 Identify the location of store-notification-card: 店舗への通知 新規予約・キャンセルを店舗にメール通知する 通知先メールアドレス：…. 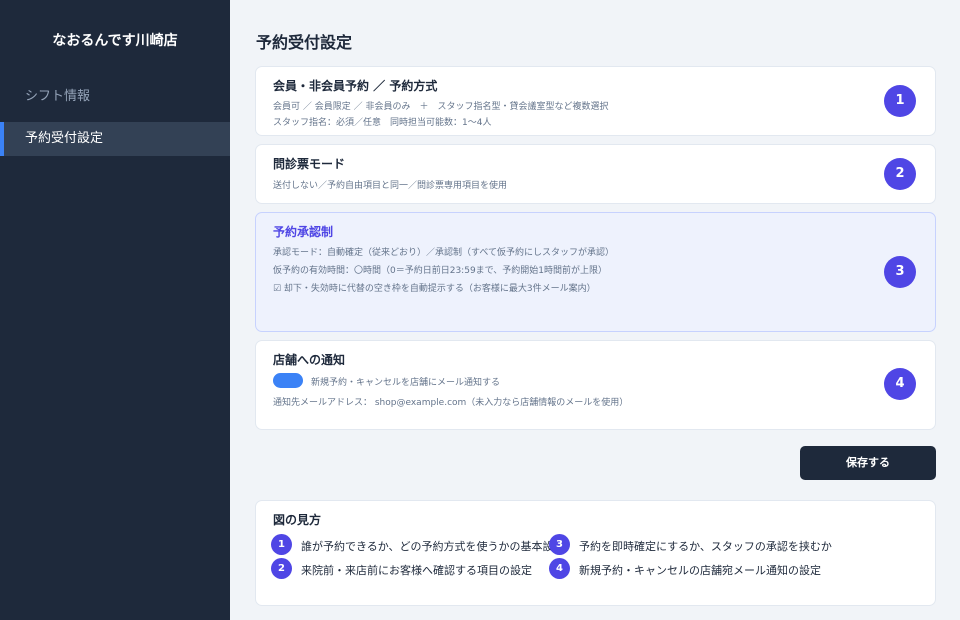
(595, 385).